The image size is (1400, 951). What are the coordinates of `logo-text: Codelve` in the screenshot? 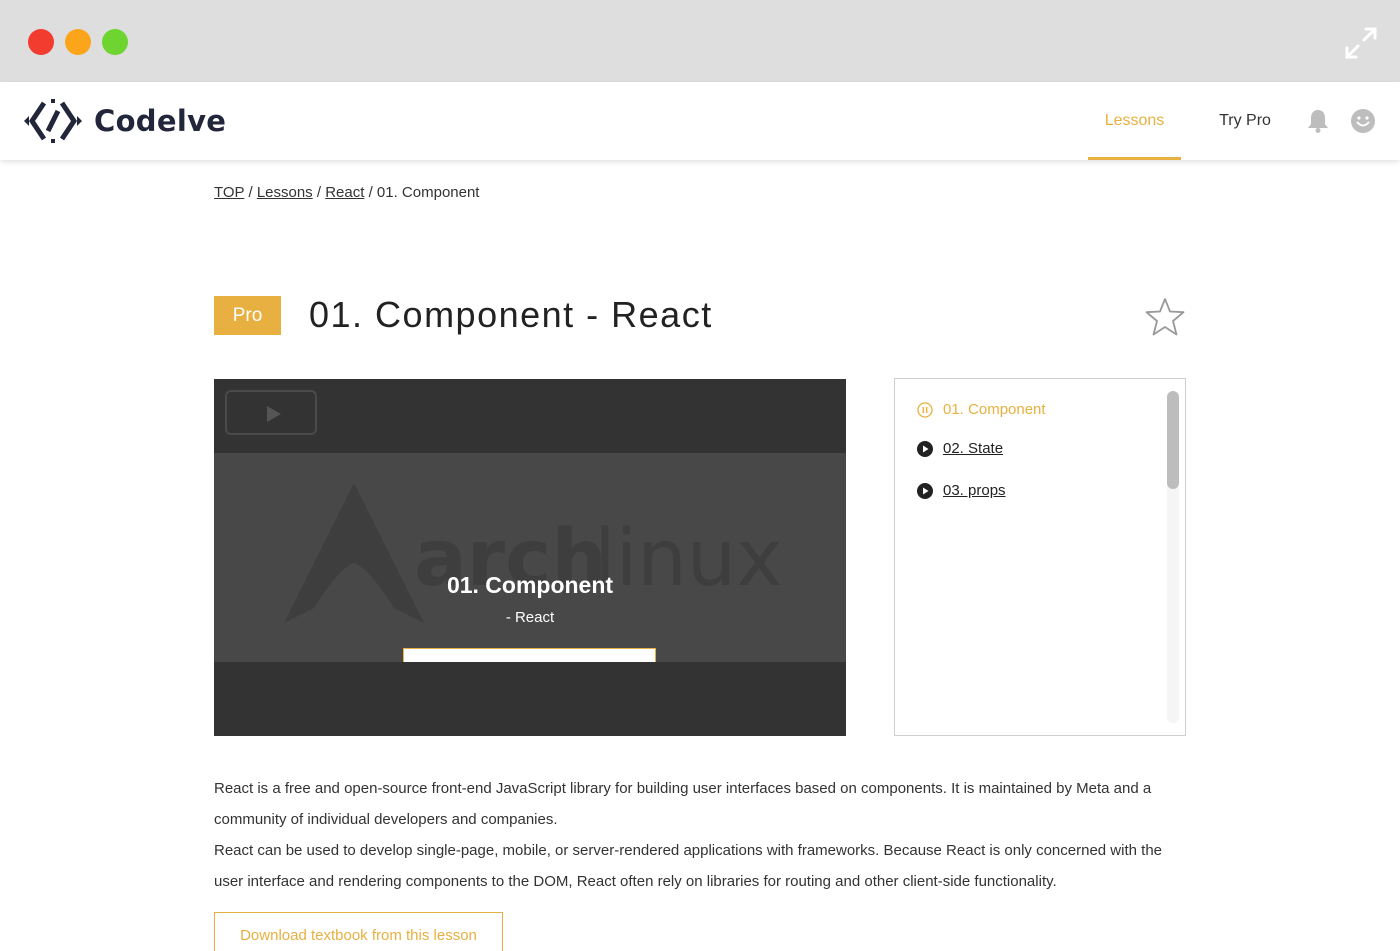 It's located at (160, 121).